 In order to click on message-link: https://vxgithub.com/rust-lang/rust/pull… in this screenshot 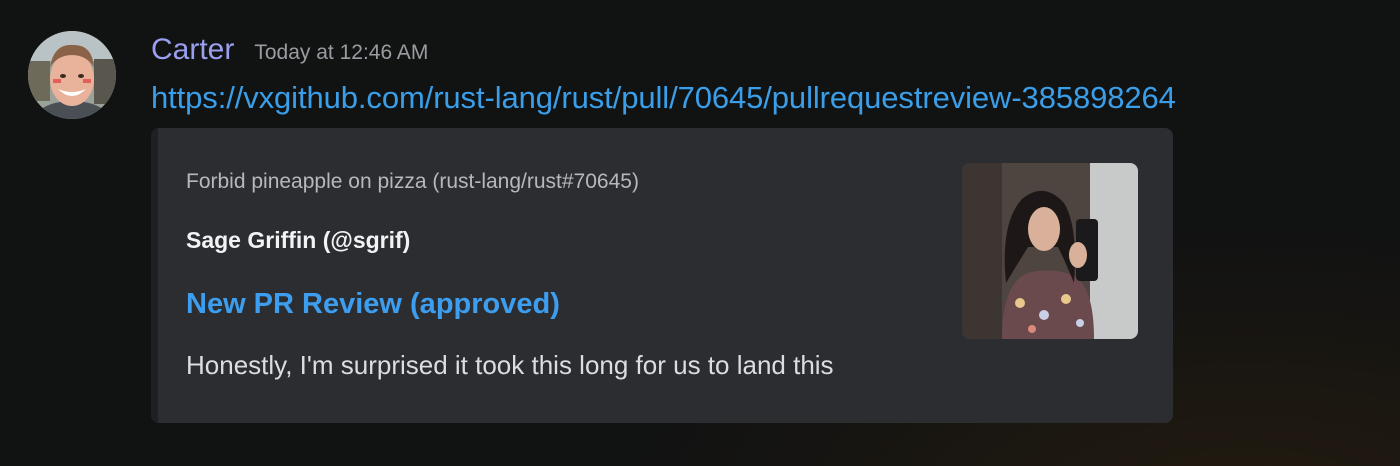, I will do `click(663, 98)`.